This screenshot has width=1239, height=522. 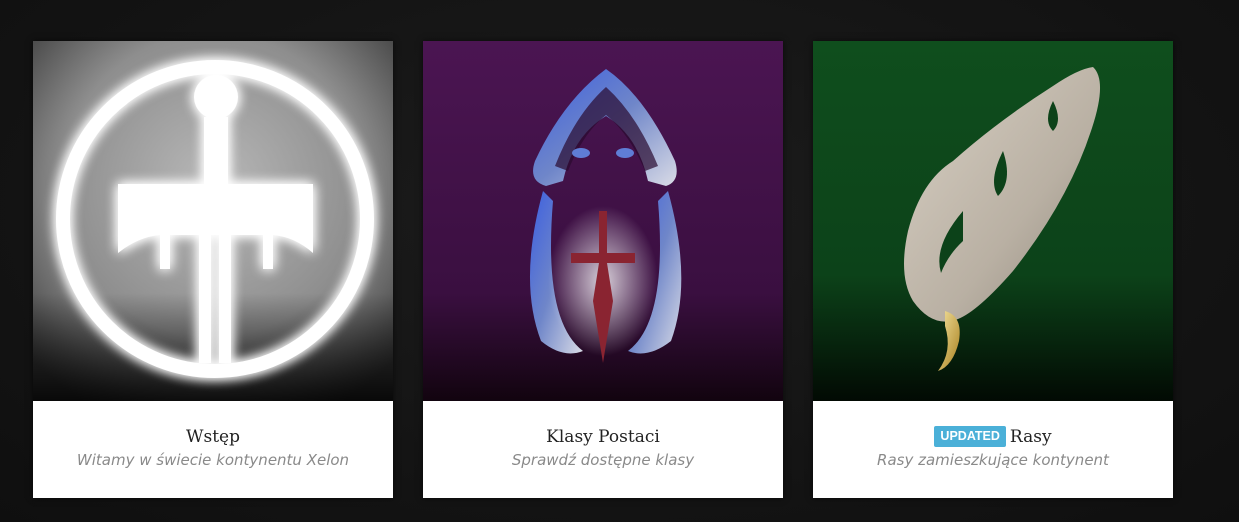 What do you see at coordinates (993, 460) in the screenshot?
I see `card-subtitle: Rasy zamieszkujące kontynent` at bounding box center [993, 460].